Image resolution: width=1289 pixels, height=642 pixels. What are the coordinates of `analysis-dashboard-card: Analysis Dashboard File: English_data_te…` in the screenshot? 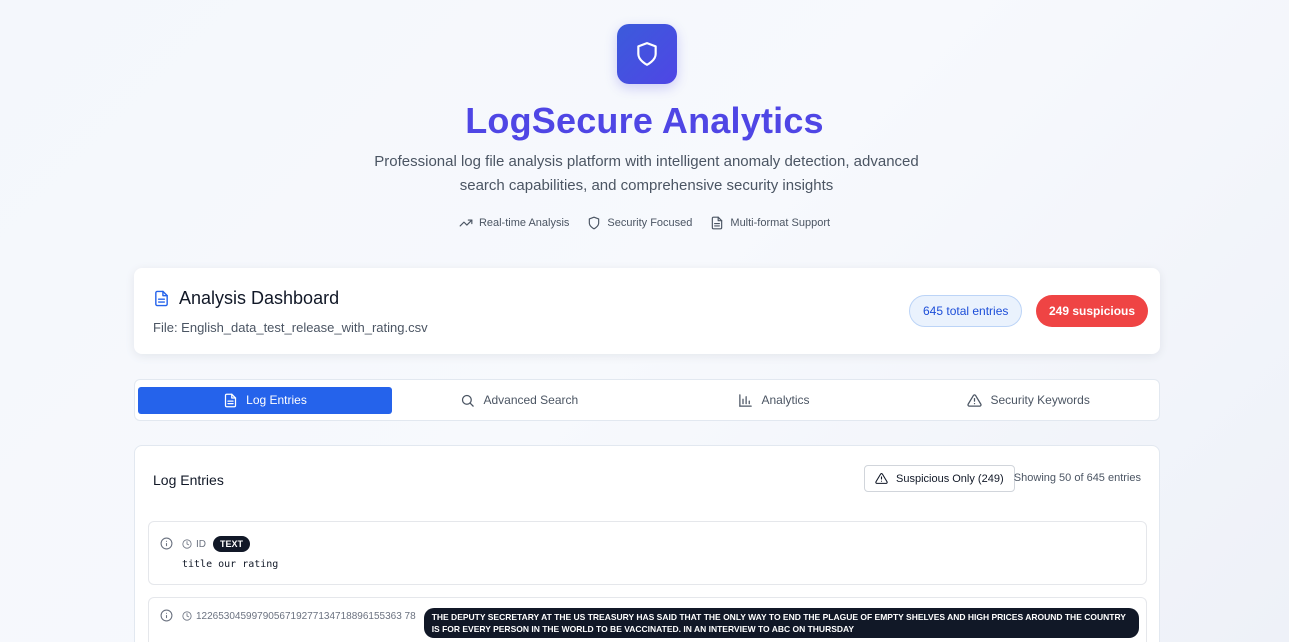 It's located at (647, 311).